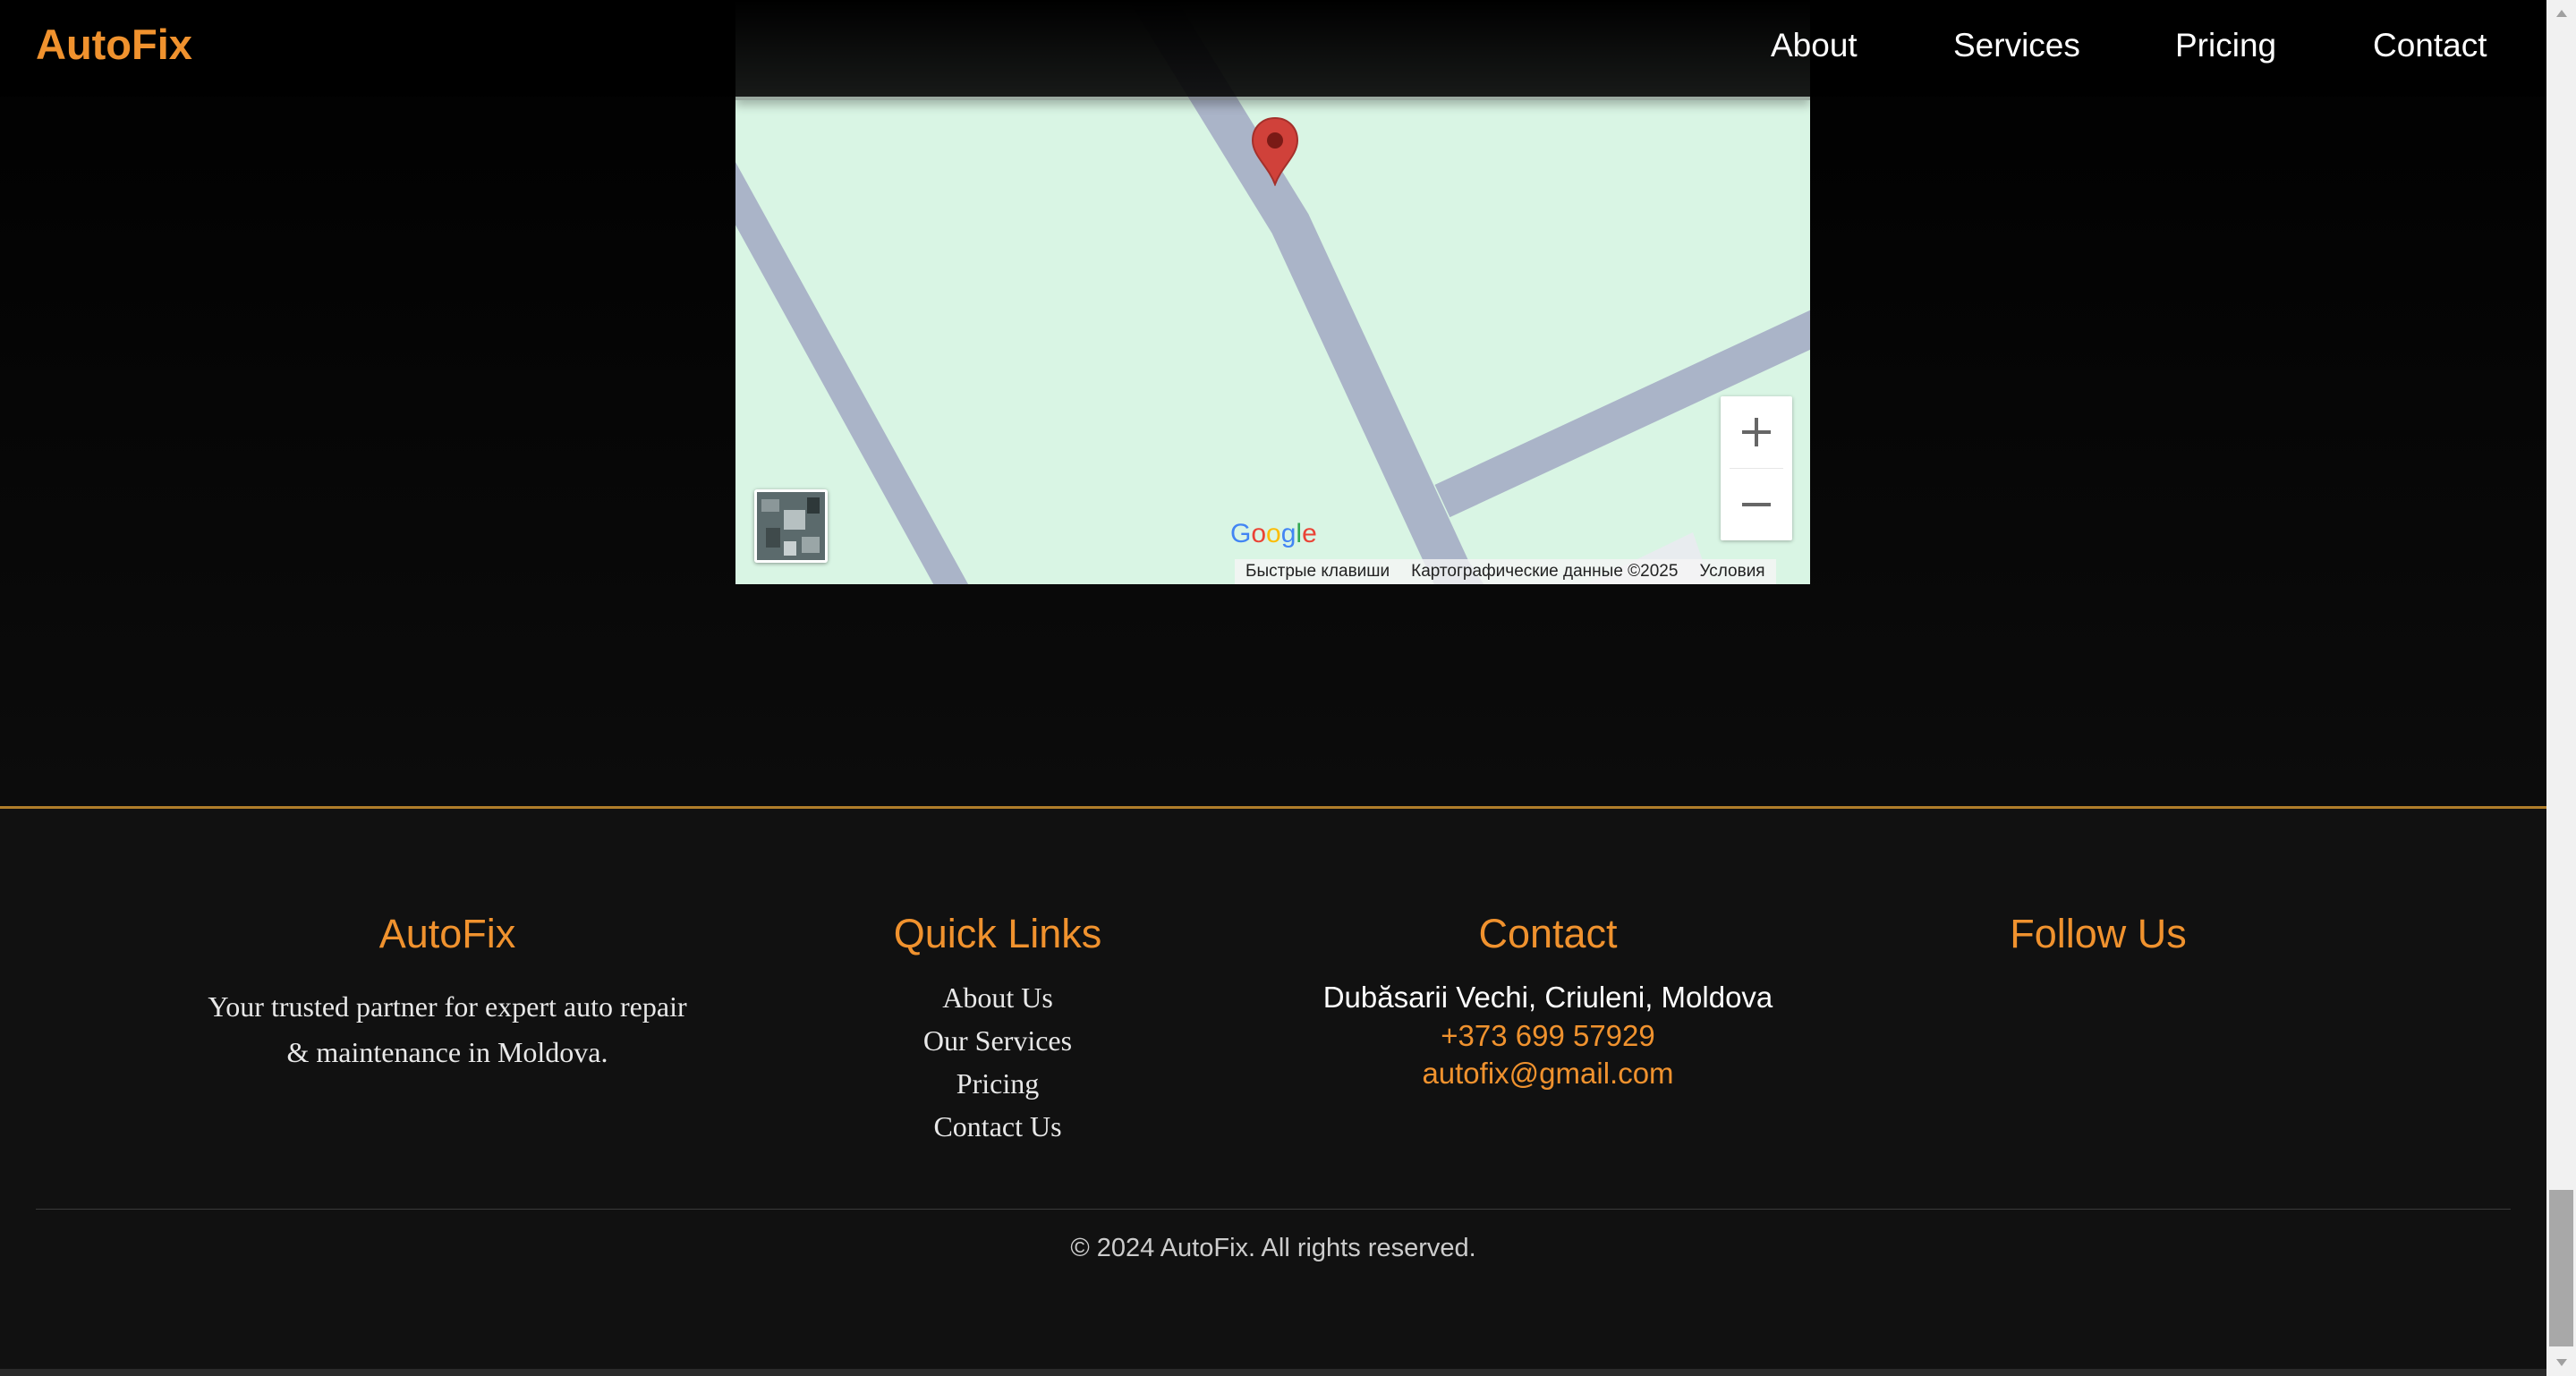 The height and width of the screenshot is (1376, 2576). What do you see at coordinates (1547, 1074) in the screenshot?
I see `contact-email: autofix@gmail.com` at bounding box center [1547, 1074].